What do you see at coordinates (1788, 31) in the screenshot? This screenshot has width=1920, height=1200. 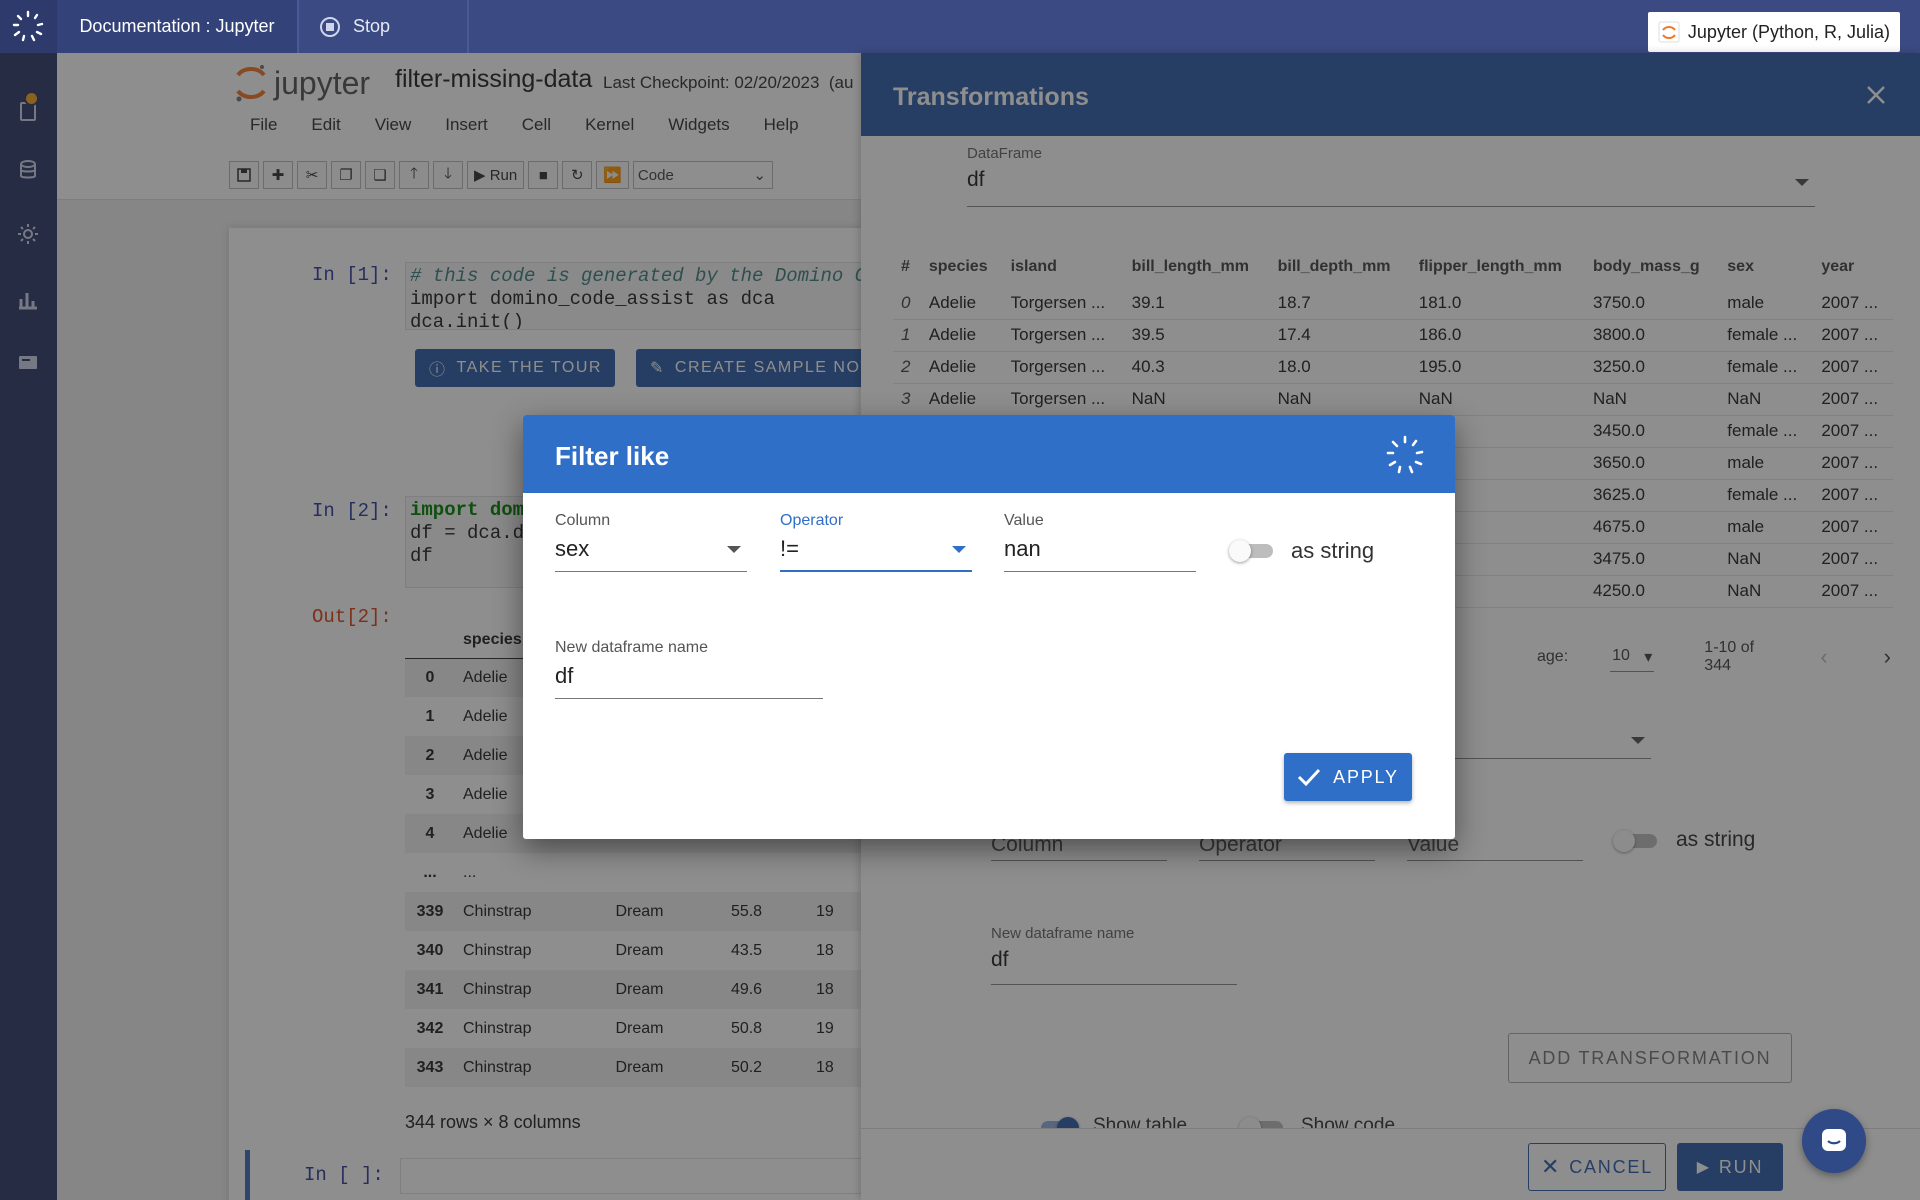 I see `environment-label: Jupyter (Python, R, Julia)` at bounding box center [1788, 31].